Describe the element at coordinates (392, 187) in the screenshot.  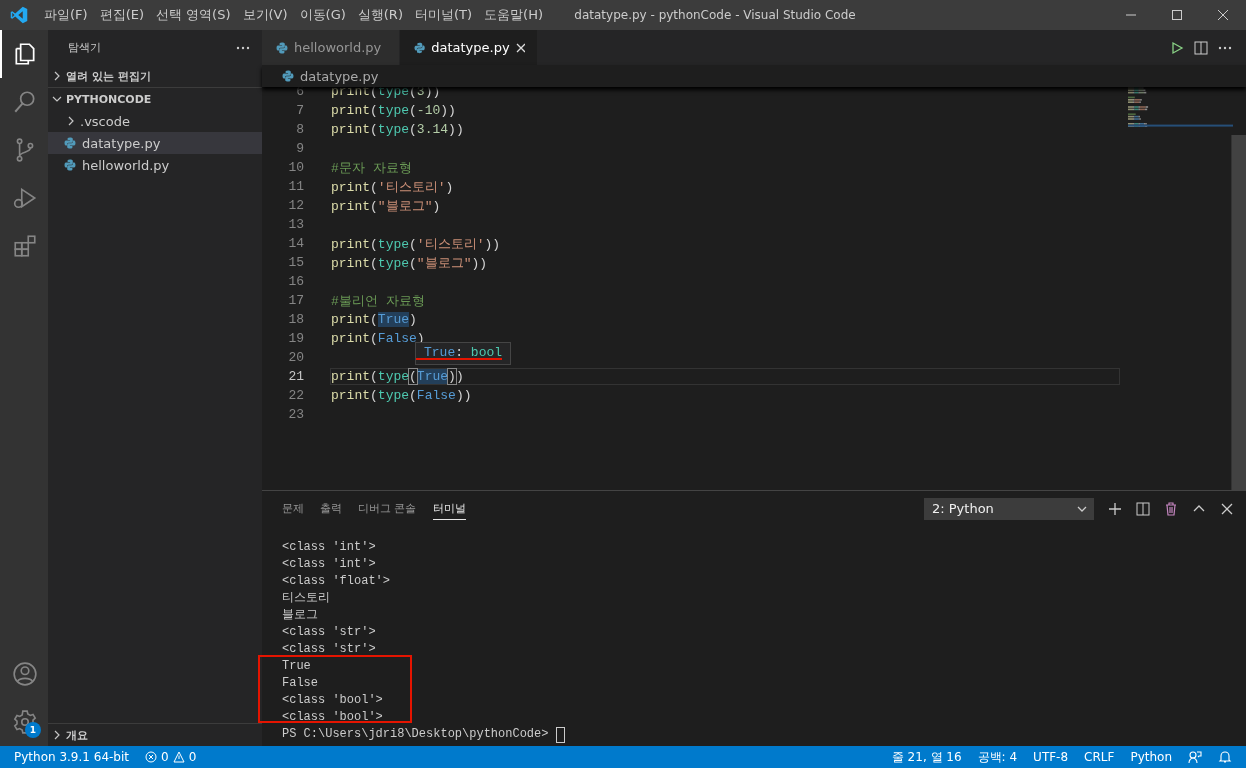
I see `code-line: print('티스토리')` at that location.